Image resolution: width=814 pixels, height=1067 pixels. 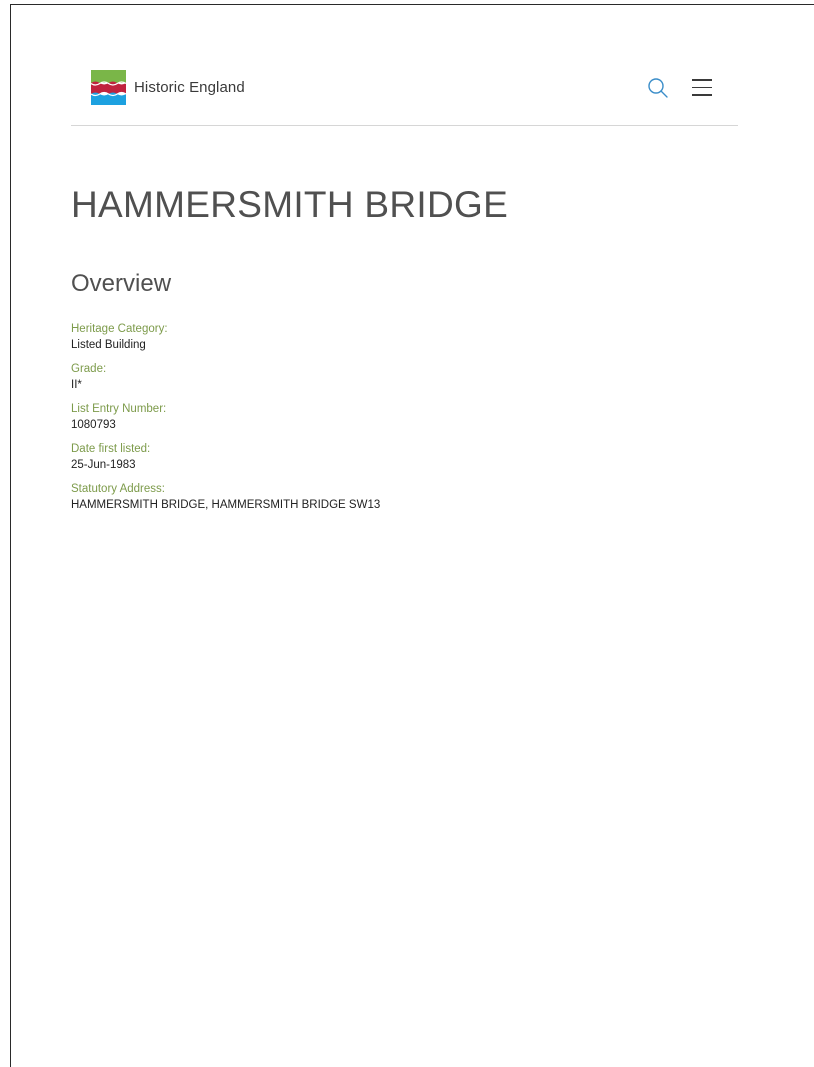 I want to click on search-button, so click(x=658, y=88).